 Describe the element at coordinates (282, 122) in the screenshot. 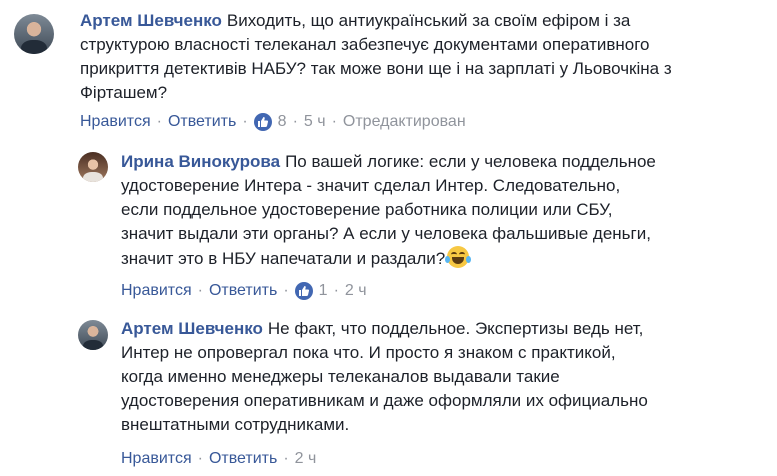

I see `reactions-count: 8` at that location.